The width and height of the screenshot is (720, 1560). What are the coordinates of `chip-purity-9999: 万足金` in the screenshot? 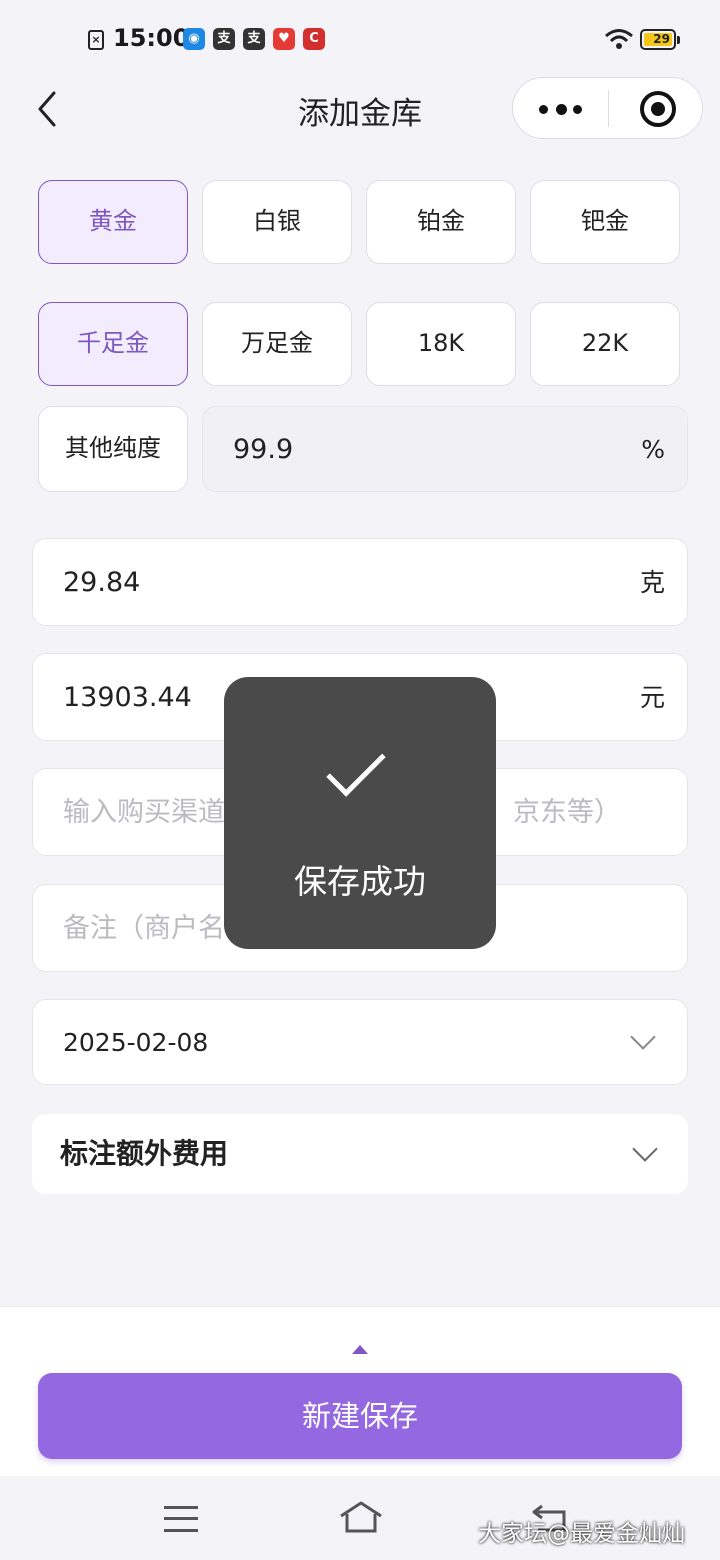 It's located at (277, 344).